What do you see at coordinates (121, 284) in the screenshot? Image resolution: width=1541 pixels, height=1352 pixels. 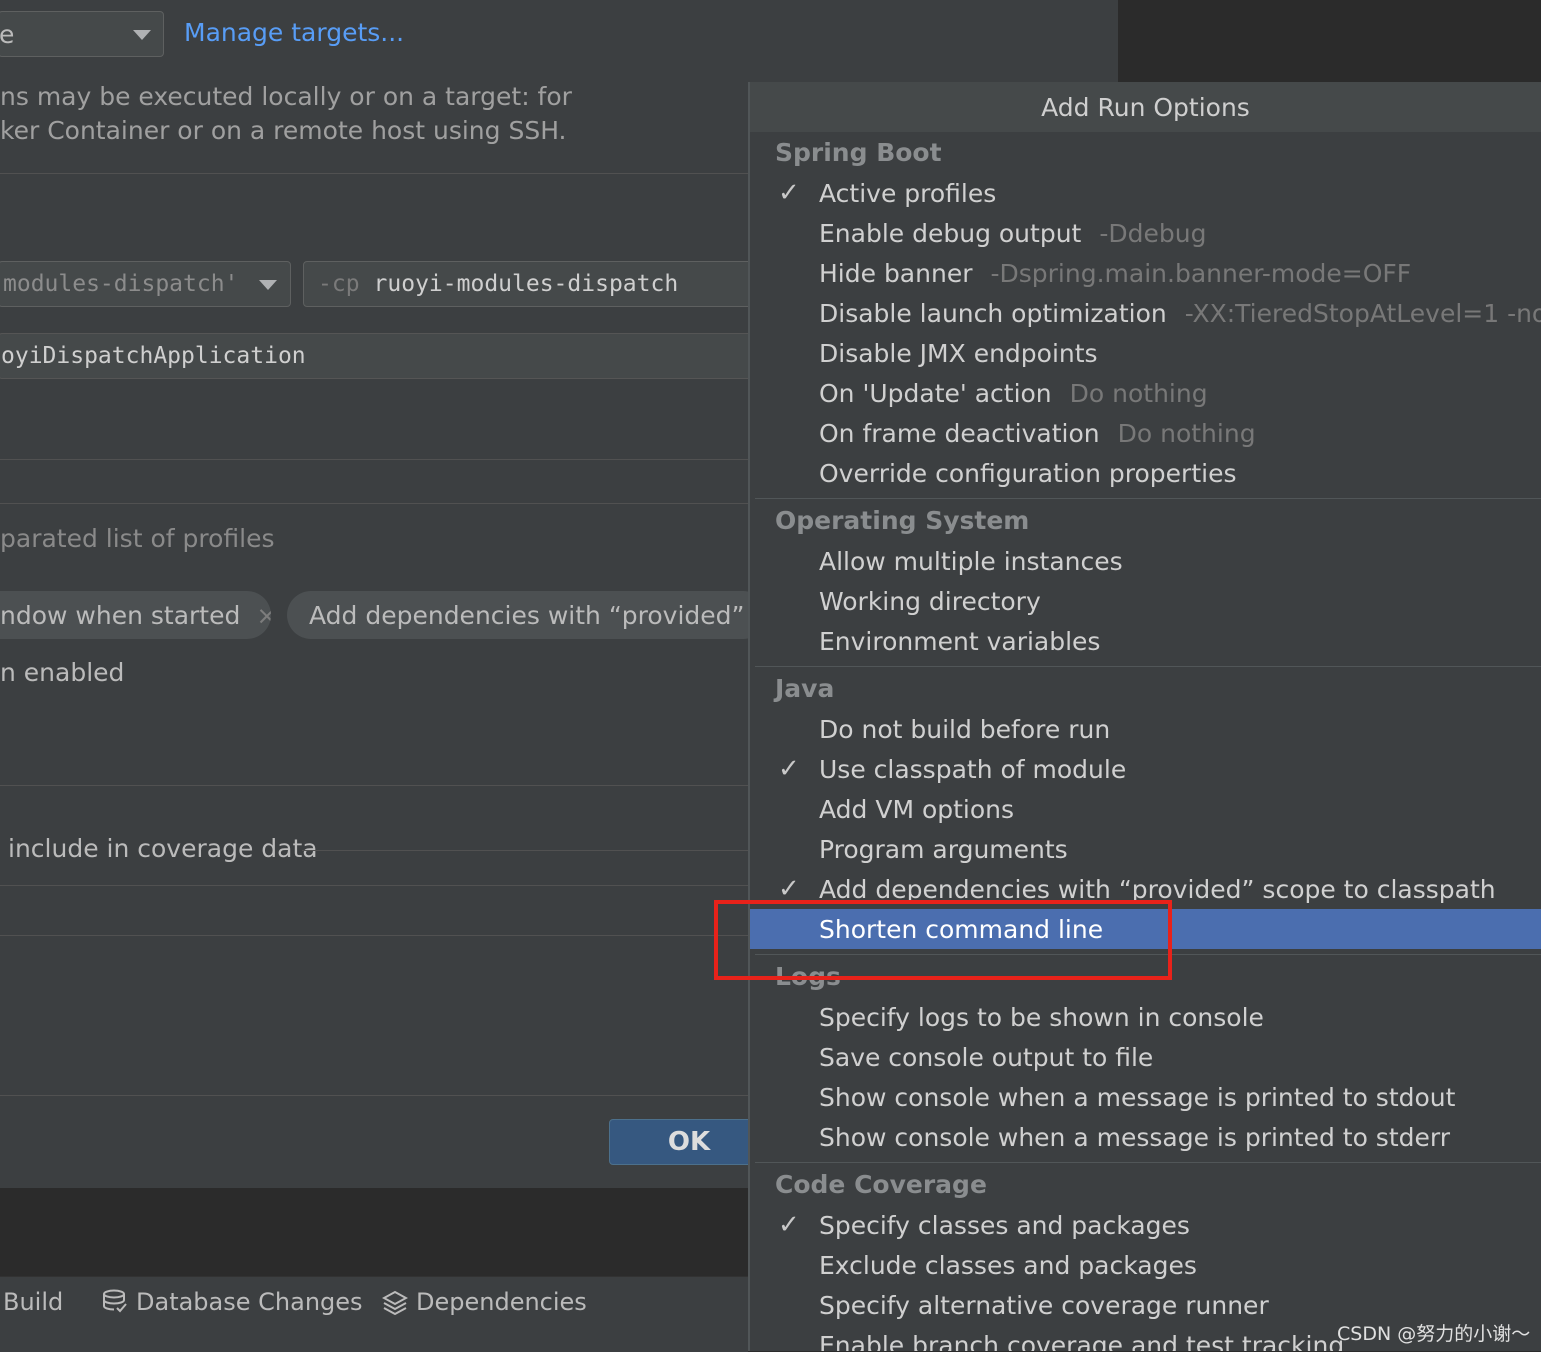 I see `module-combo-value: modules-dispatch'` at bounding box center [121, 284].